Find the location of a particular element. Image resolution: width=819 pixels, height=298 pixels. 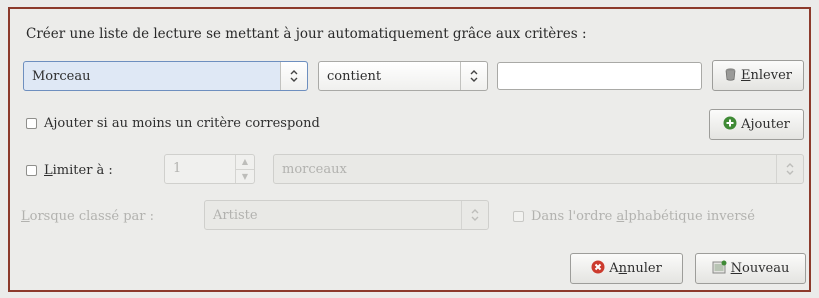

limit-checkbox: Limiter à : is located at coordinates (69, 170).